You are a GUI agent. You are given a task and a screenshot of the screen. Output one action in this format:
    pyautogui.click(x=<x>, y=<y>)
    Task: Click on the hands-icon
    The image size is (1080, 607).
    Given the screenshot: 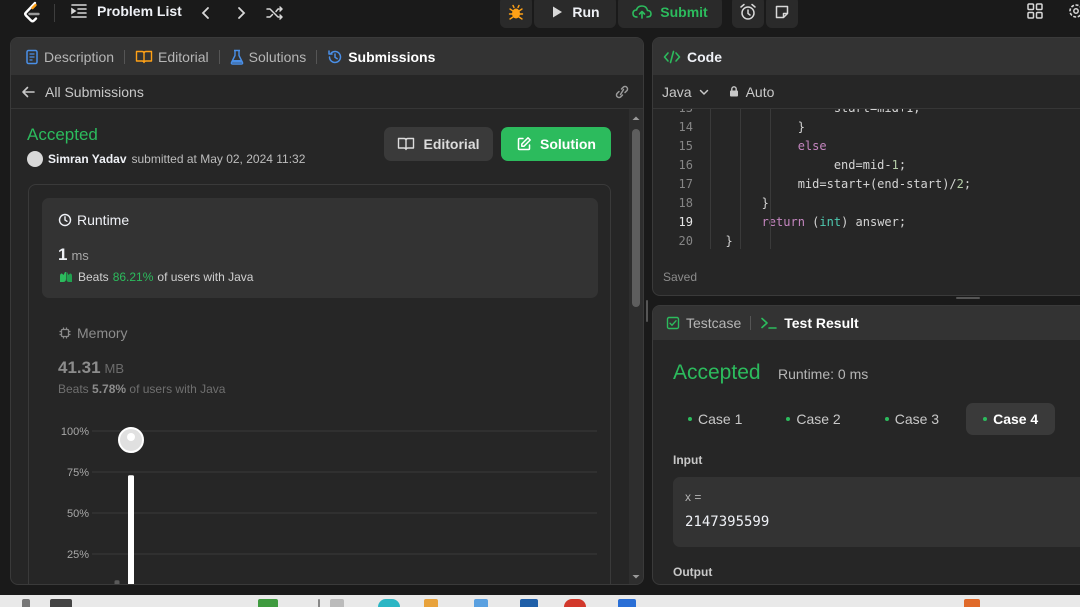 What is the action you would take?
    pyautogui.click(x=66, y=277)
    